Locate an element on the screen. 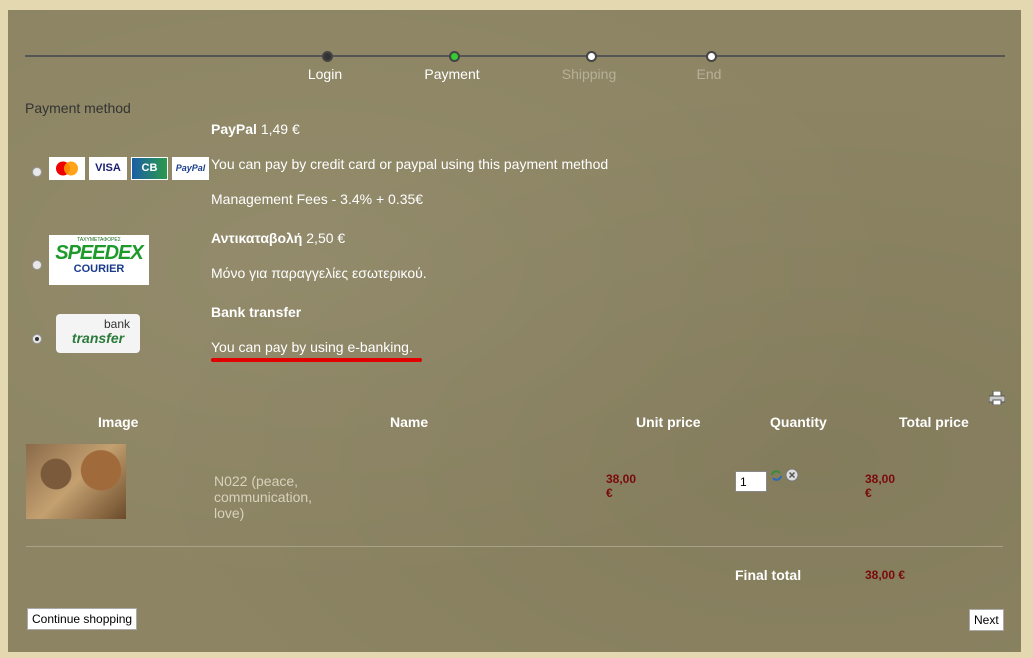 The width and height of the screenshot is (1033, 658). paypal-fees: Management Fees - 3.4% + 0.35€ is located at coordinates (317, 199).